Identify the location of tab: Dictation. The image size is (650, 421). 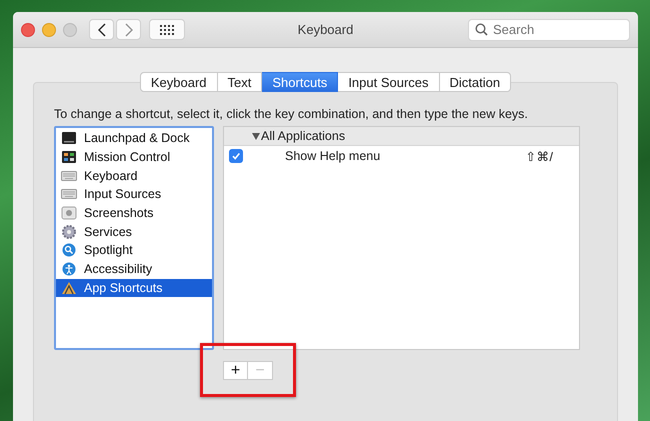
(476, 82).